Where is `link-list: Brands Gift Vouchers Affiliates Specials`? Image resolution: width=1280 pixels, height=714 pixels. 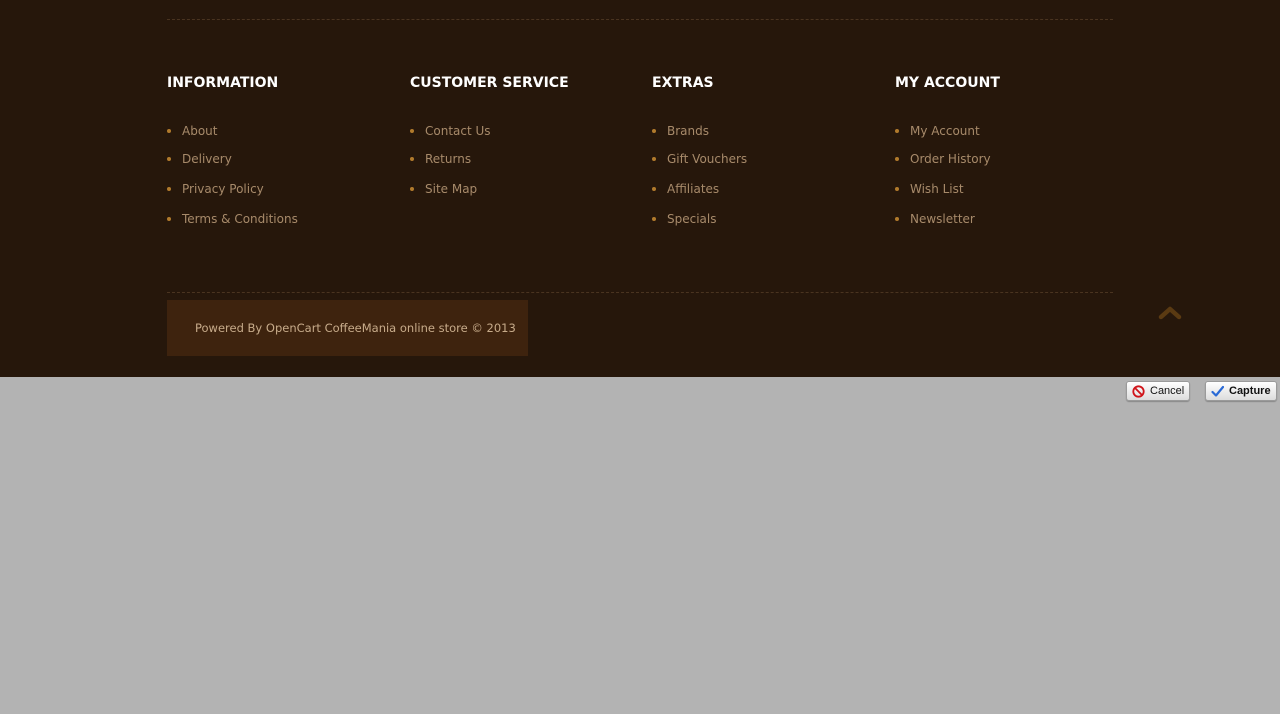
link-list: Brands Gift Vouchers Affiliates Specials is located at coordinates (767, 181).